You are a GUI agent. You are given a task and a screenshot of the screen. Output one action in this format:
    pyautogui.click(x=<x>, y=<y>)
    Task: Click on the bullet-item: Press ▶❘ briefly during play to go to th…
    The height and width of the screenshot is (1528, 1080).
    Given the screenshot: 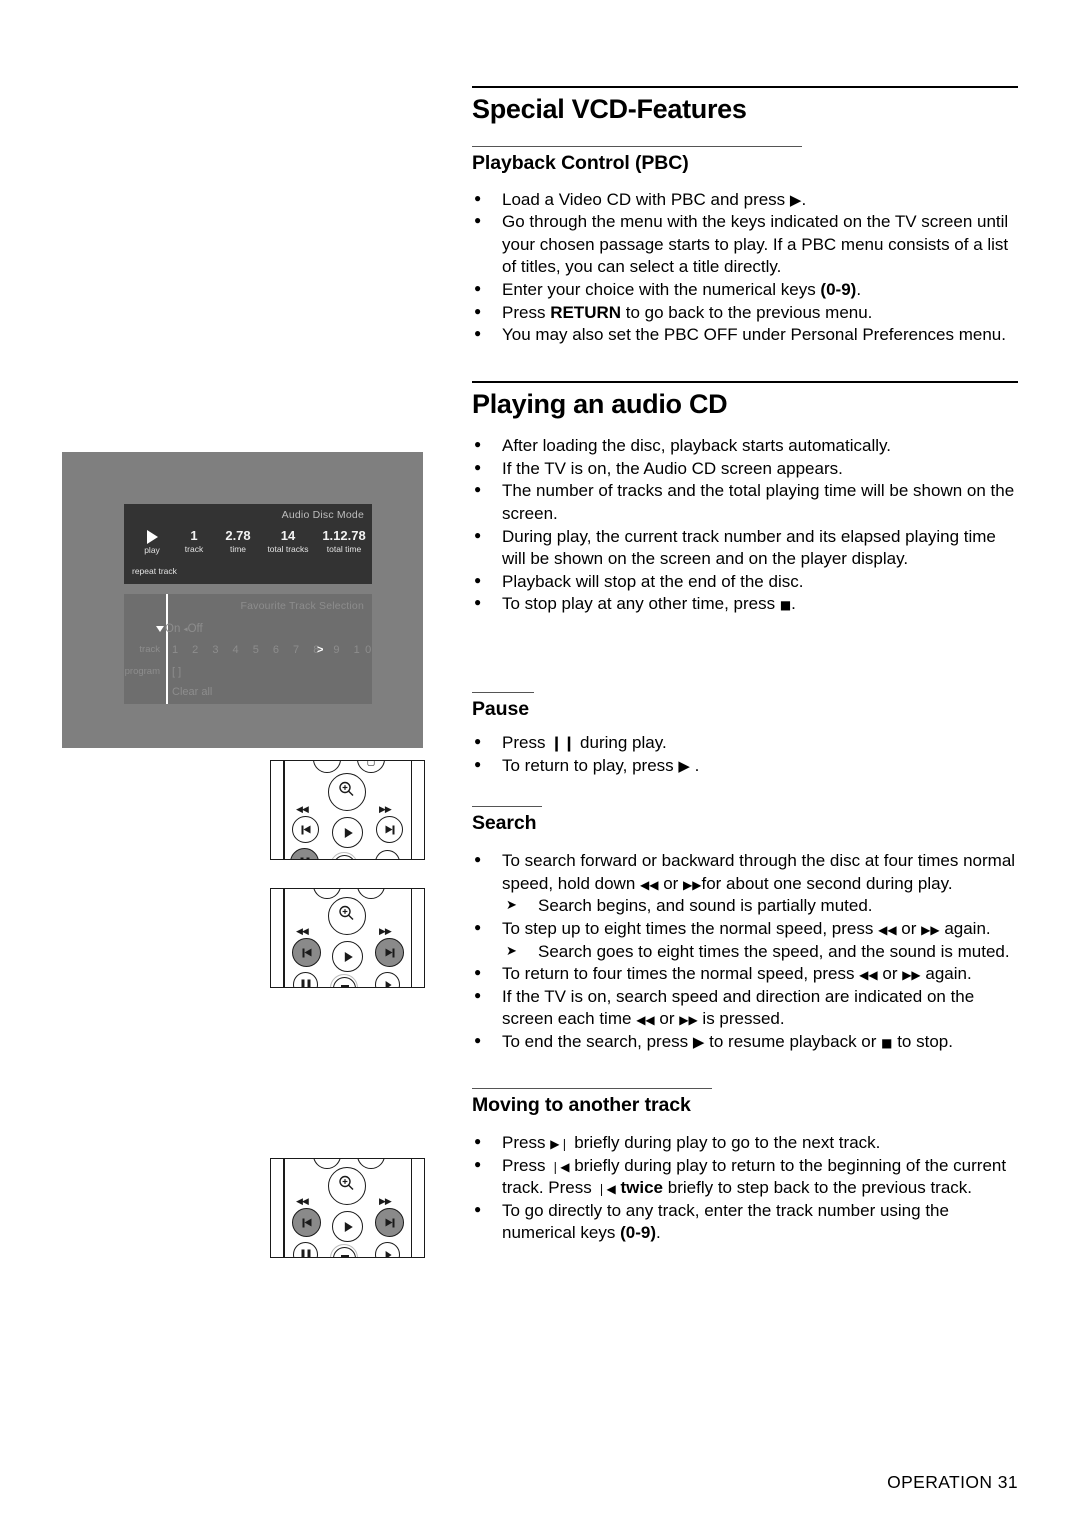 What is the action you would take?
    pyautogui.click(x=745, y=1143)
    